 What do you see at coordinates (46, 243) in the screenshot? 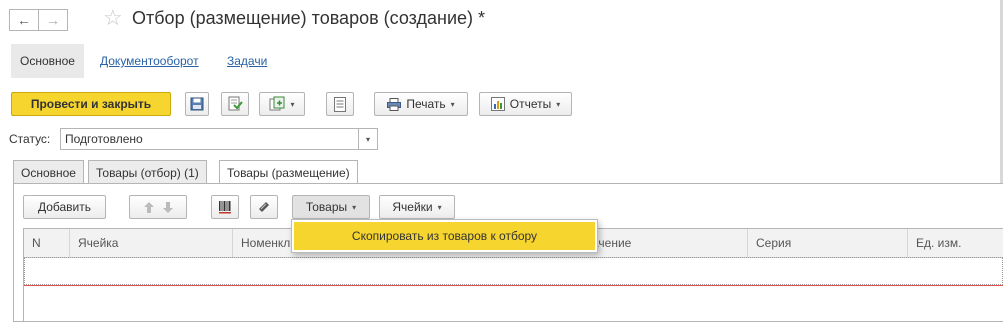
I see `column-n: N` at bounding box center [46, 243].